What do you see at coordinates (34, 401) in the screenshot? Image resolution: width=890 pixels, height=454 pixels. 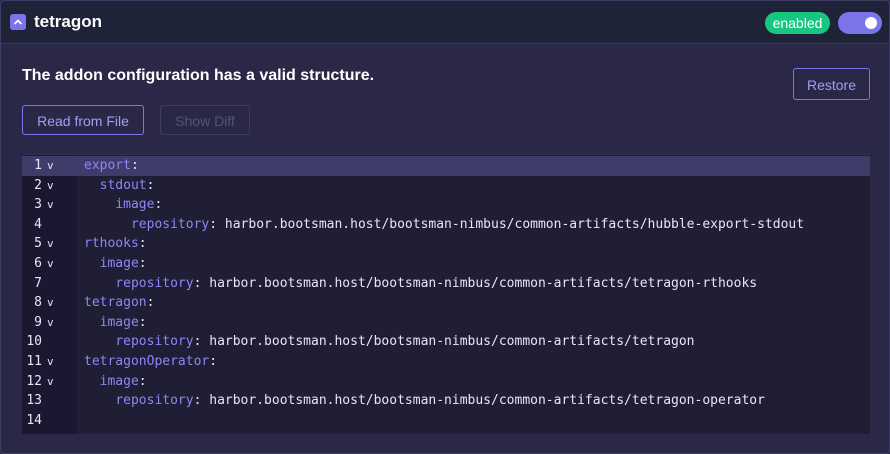 I see `line-number: 13` at bounding box center [34, 401].